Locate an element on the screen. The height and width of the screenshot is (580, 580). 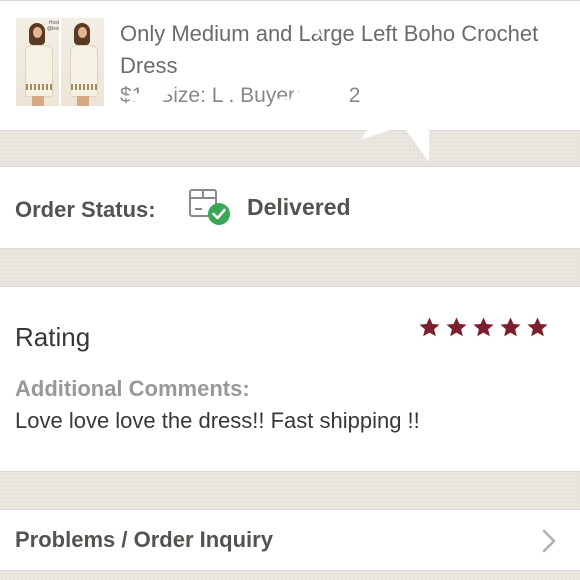
order-status-card: Order Status: Delivered is located at coordinates (290, 207).